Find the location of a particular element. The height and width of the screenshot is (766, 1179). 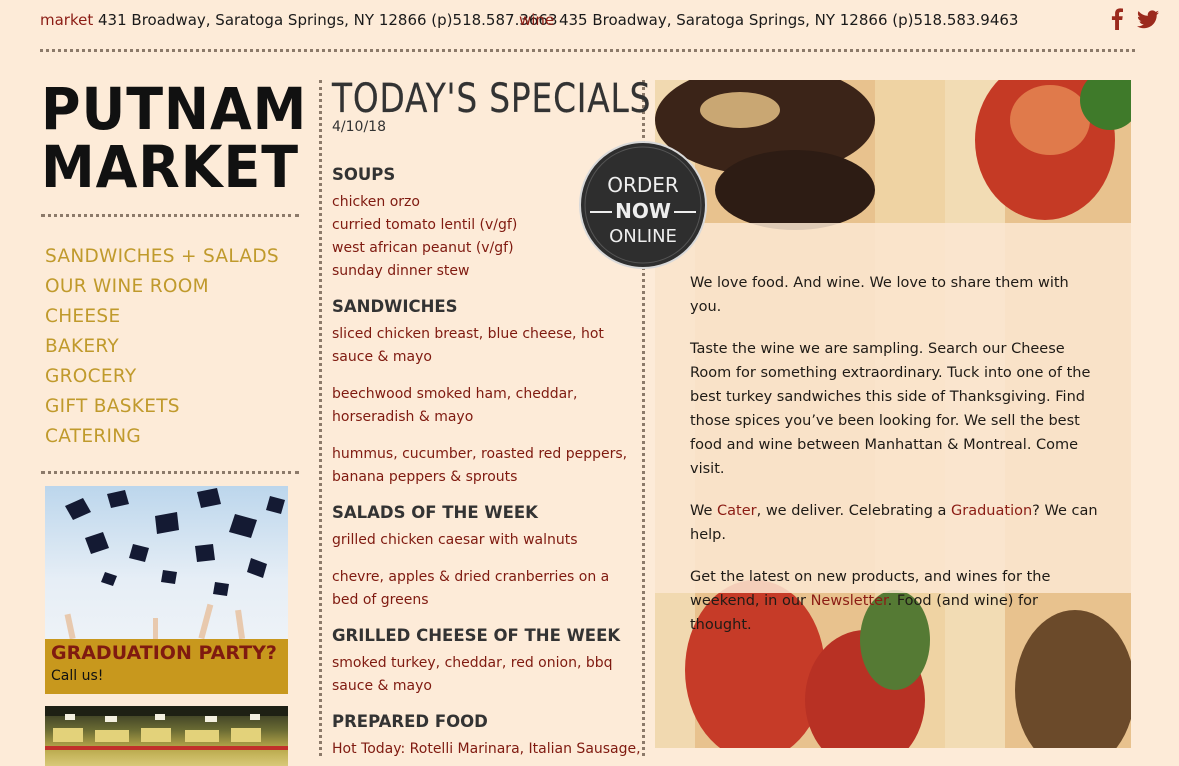

newsletter-link: Newsletter is located at coordinates (849, 601).